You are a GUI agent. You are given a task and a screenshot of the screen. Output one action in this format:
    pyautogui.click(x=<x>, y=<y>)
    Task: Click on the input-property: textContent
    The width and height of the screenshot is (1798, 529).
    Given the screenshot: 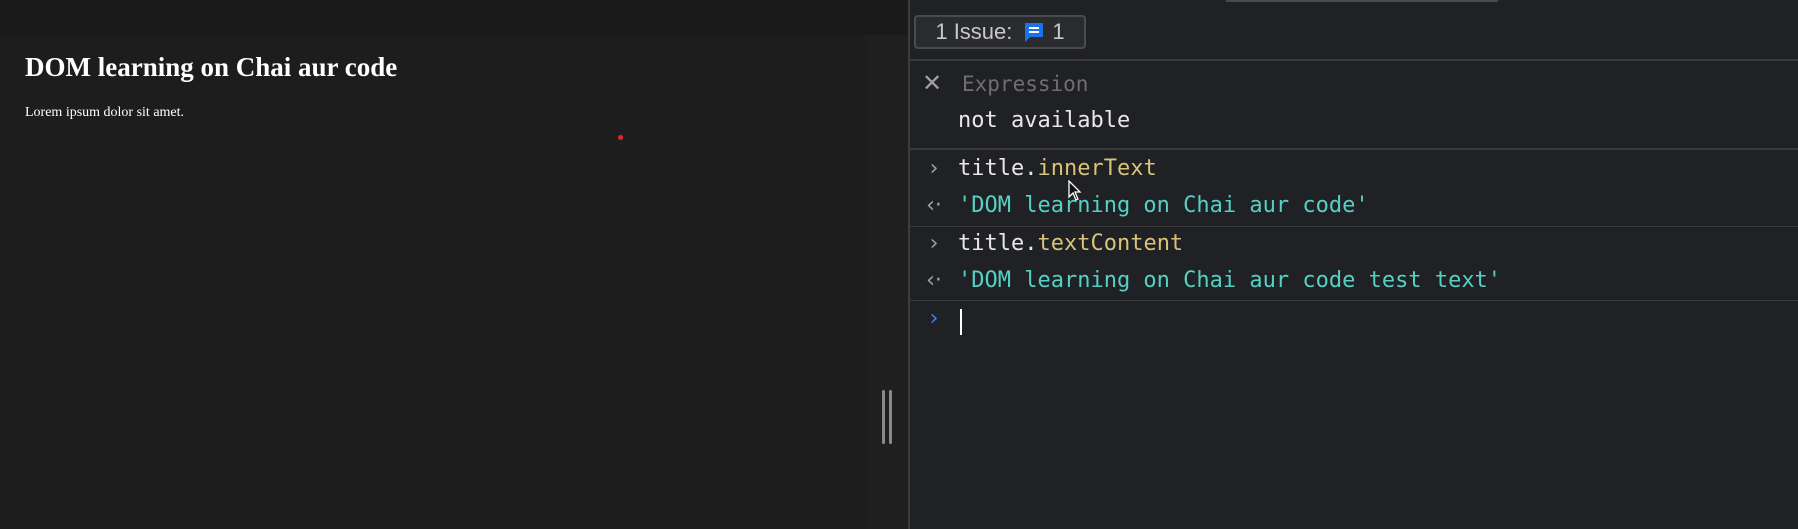 What is the action you would take?
    pyautogui.click(x=1110, y=243)
    